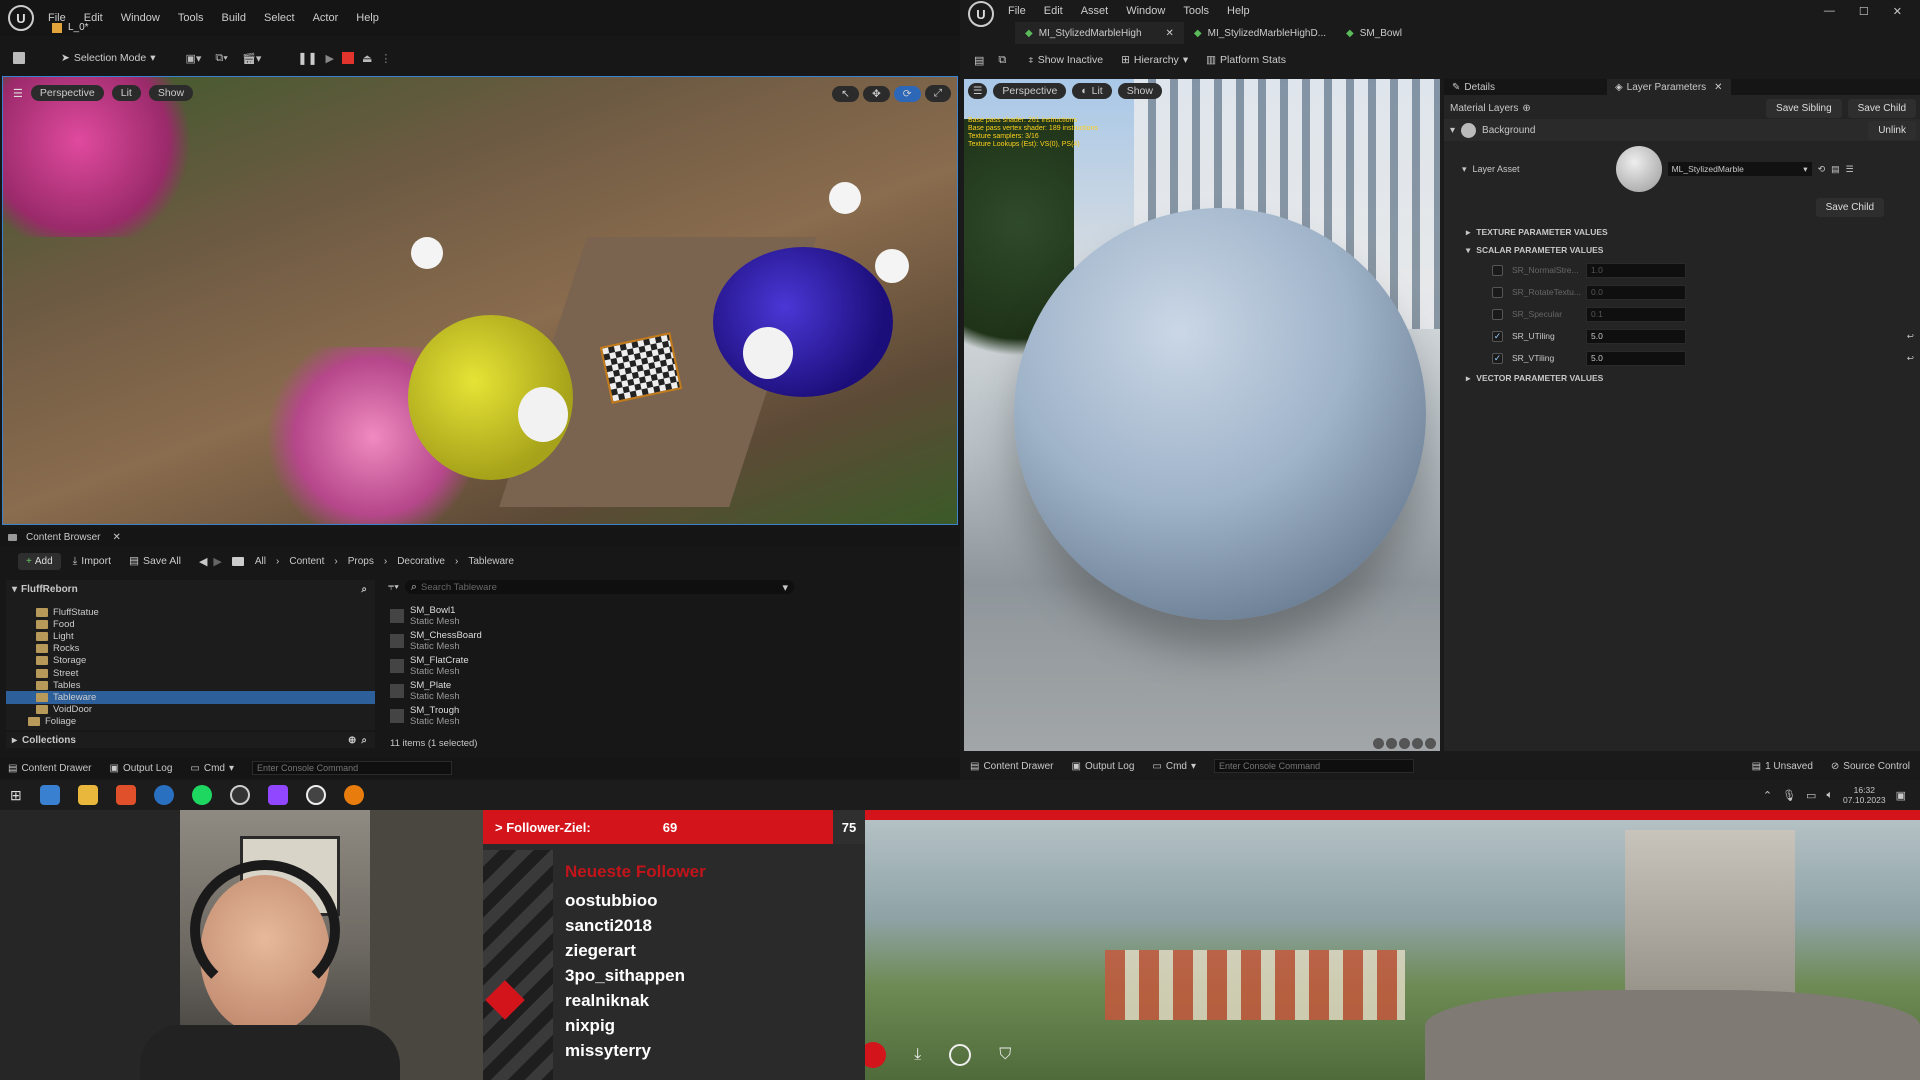  What do you see at coordinates (163, 795) in the screenshot?
I see `app-icon` at bounding box center [163, 795].